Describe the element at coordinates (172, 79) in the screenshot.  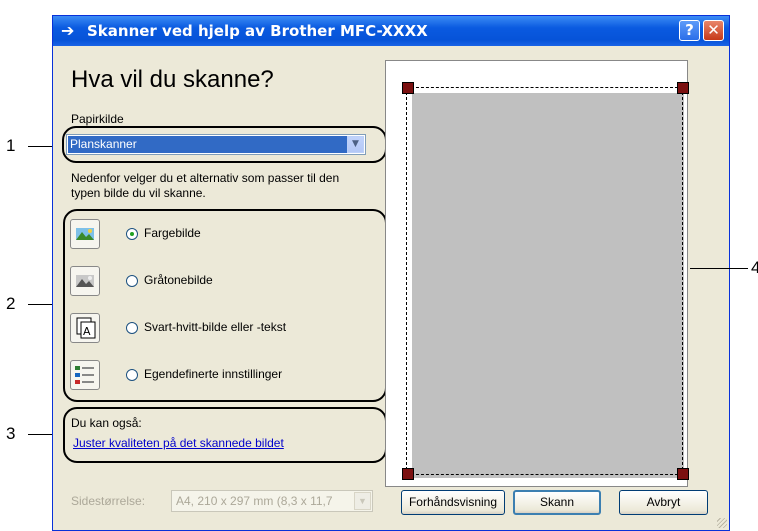
I see `page-heading: Hva vil du skanne?` at that location.